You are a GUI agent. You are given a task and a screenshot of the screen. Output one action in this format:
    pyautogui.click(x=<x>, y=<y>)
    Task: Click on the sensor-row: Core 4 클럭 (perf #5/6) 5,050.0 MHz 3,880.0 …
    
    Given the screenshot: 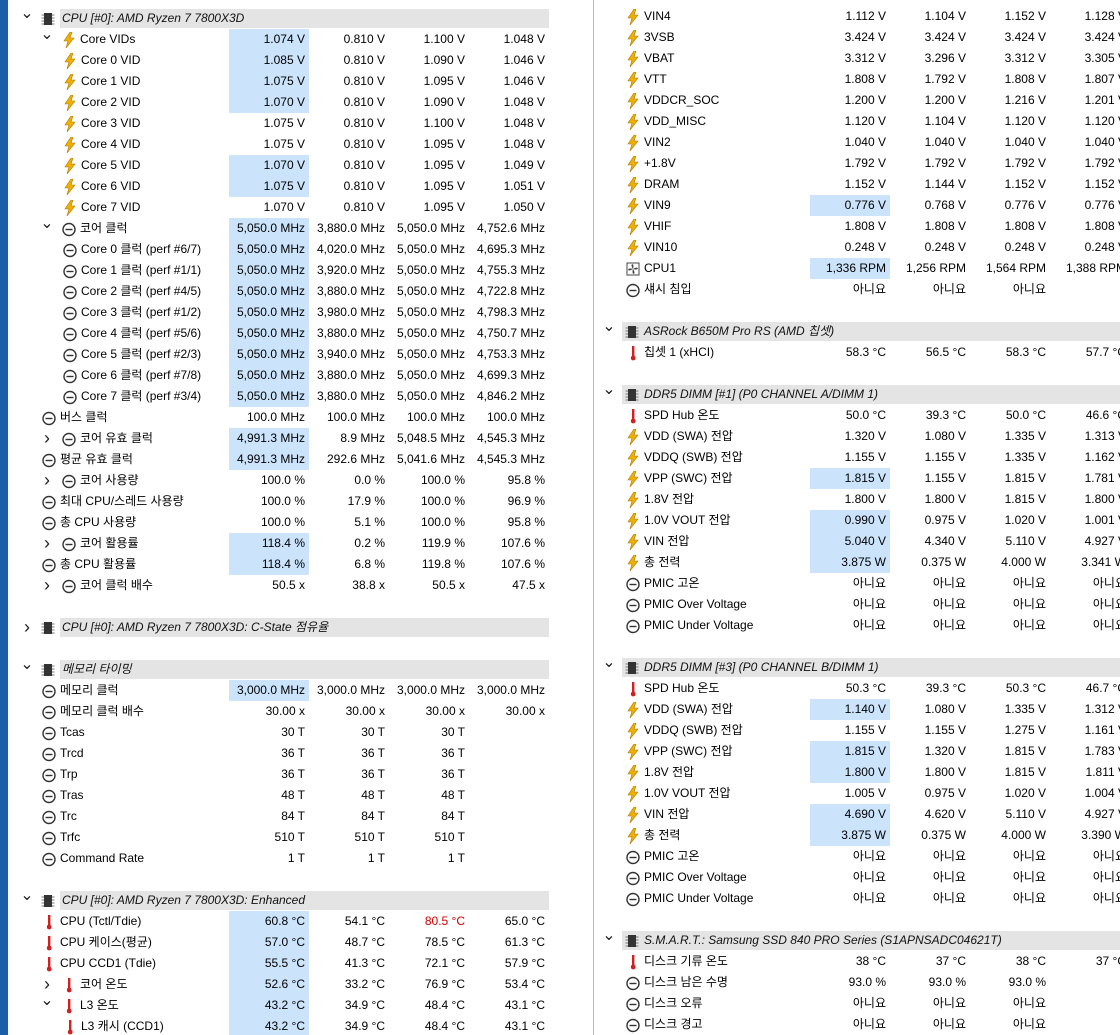 What is the action you would take?
    pyautogui.click(x=278, y=333)
    